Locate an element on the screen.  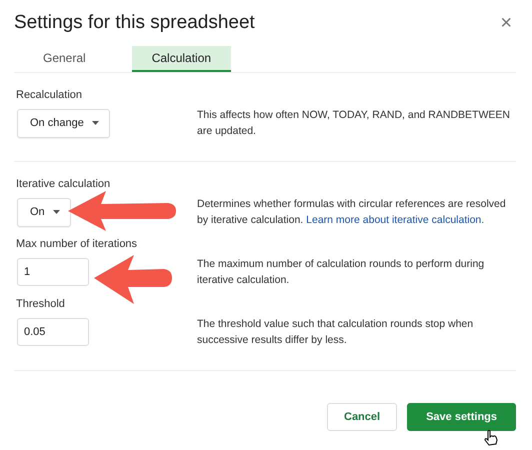
description: The maximum number of calculation rounds to perform during iterative calculation. is located at coordinates (341, 272).